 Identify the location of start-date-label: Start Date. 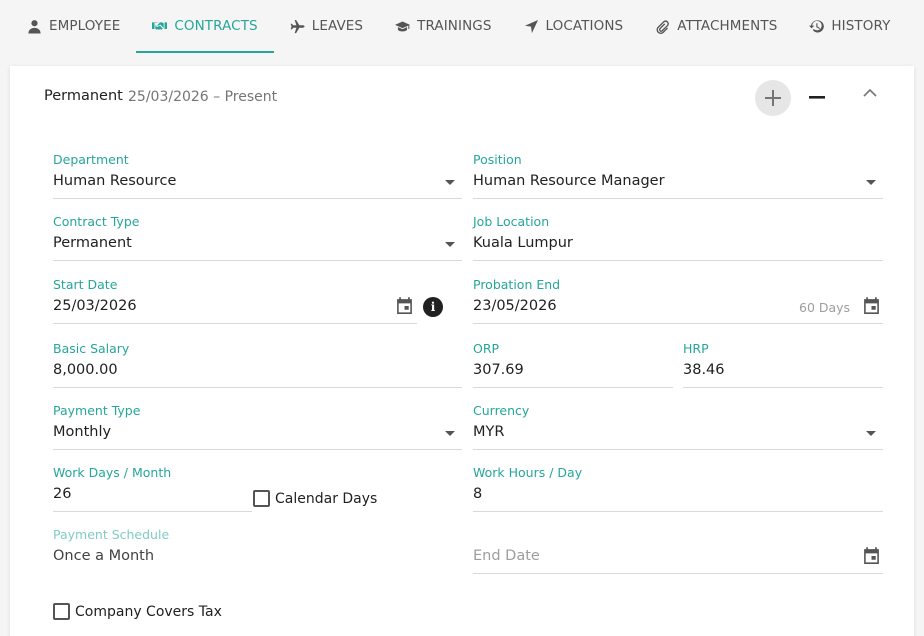
(85, 284).